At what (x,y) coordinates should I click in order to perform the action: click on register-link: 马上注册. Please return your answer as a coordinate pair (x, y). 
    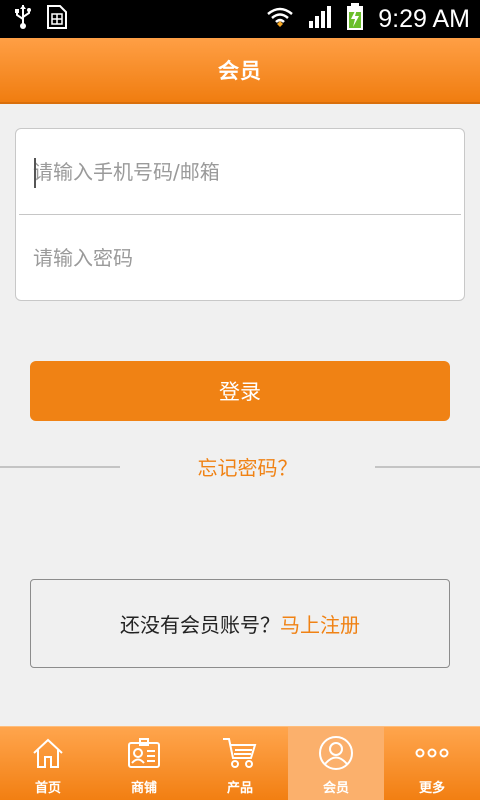
    Looking at the image, I should click on (320, 623).